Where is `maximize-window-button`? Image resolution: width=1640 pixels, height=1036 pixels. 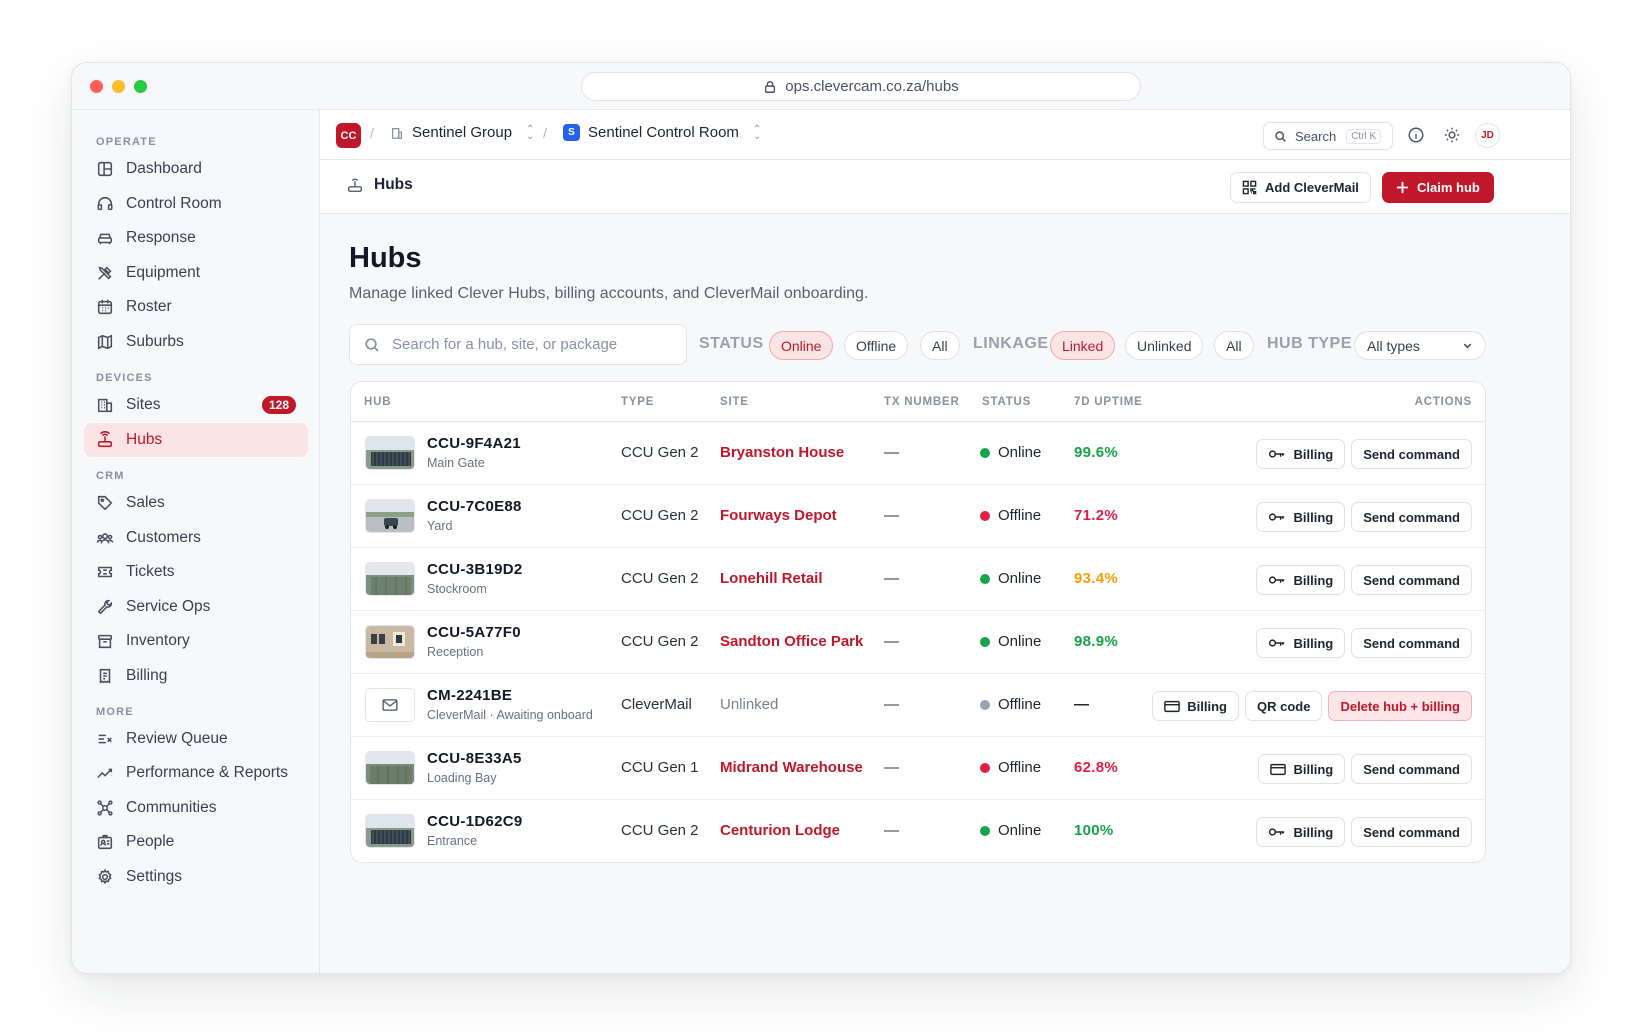 maximize-window-button is located at coordinates (140, 86).